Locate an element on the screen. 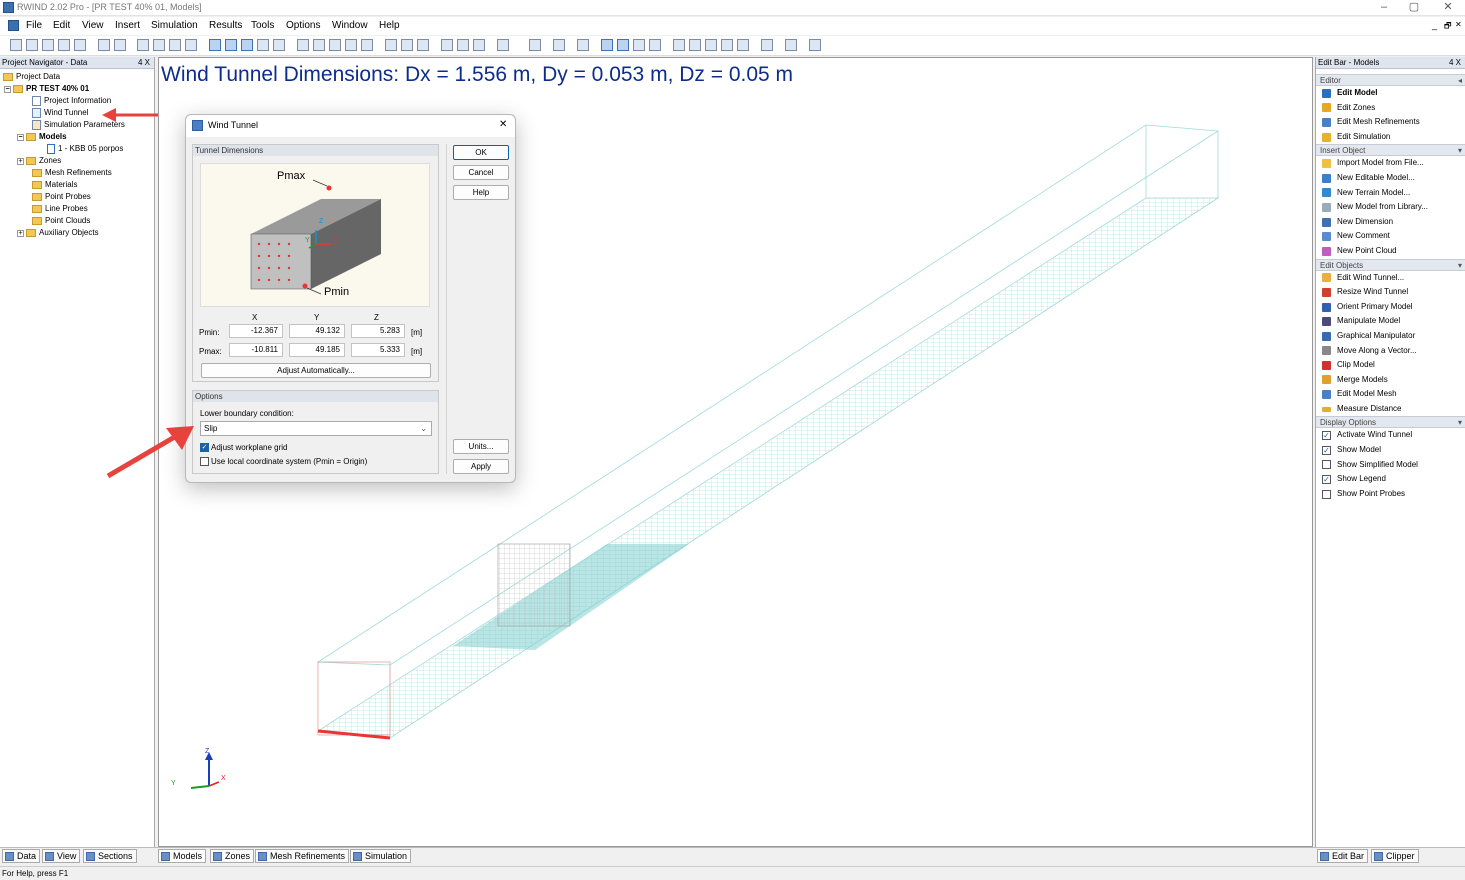 The image size is (1465, 880). tab-view: View is located at coordinates (61, 856).